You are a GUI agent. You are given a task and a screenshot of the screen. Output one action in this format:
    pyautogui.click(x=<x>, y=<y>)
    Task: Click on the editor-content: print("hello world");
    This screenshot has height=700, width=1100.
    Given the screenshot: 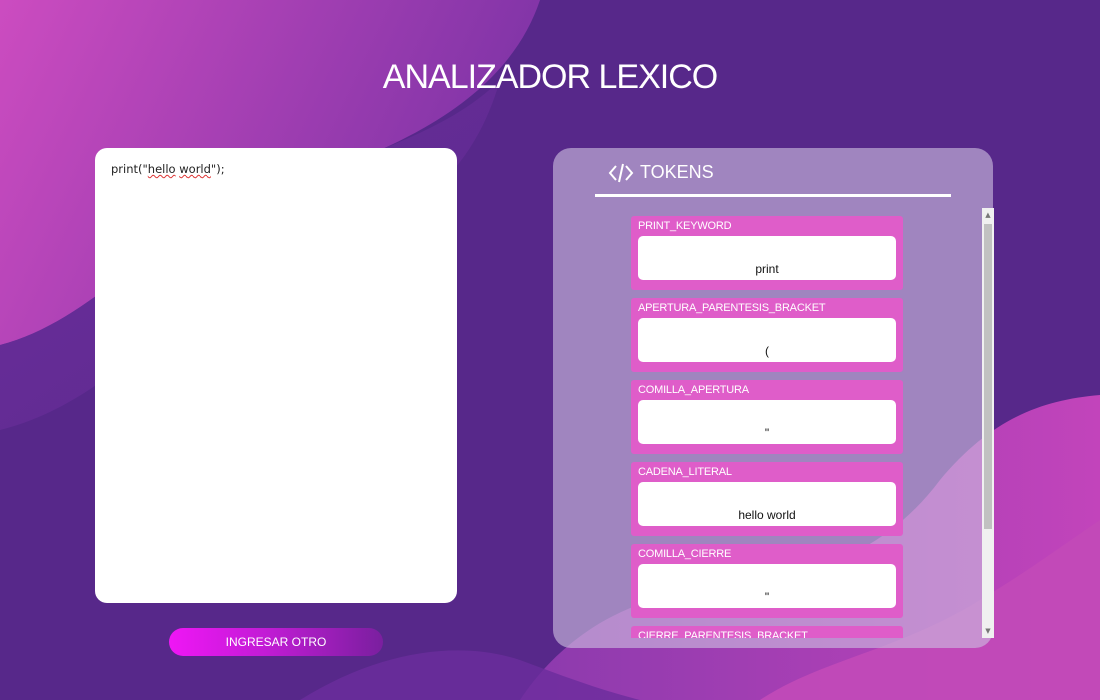 What is the action you would take?
    pyautogui.click(x=276, y=169)
    